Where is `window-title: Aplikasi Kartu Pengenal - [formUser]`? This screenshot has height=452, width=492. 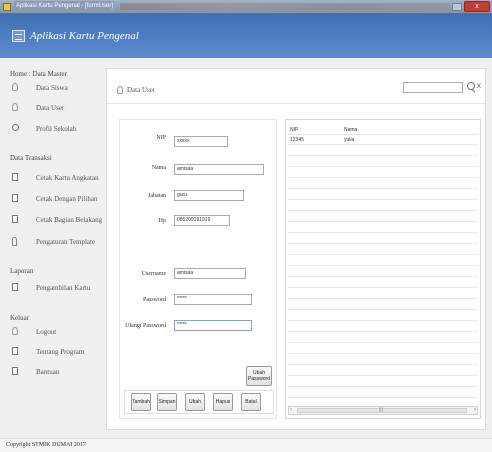 window-title: Aplikasi Kartu Pengenal - [formUser] is located at coordinates (64, 6).